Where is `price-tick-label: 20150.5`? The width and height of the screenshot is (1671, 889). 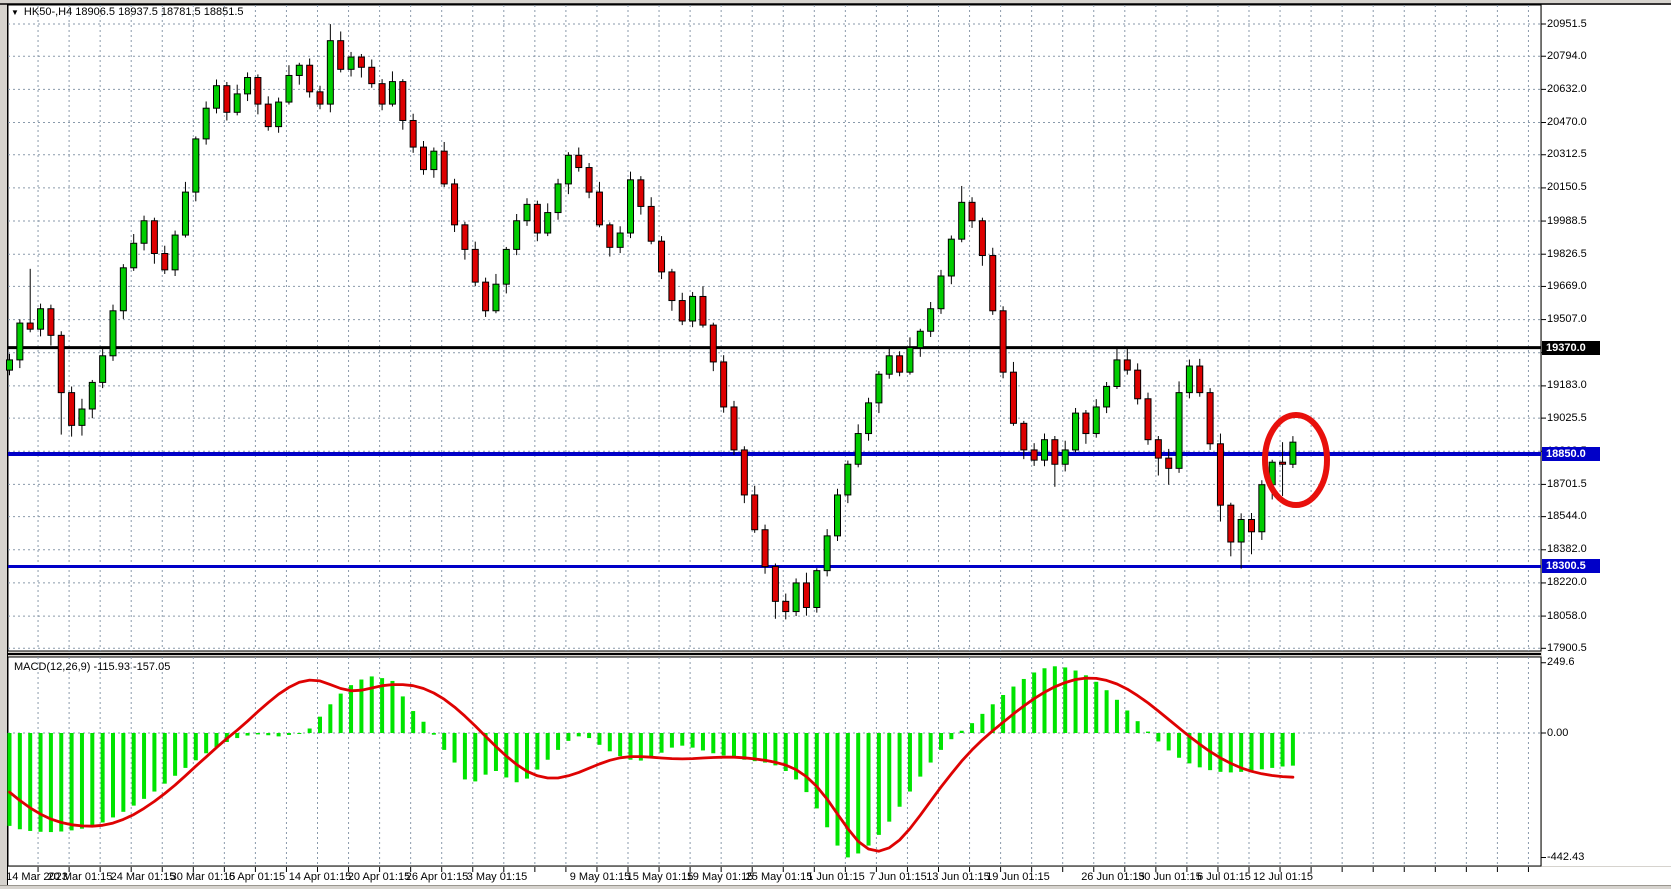 price-tick-label: 20150.5 is located at coordinates (1567, 187).